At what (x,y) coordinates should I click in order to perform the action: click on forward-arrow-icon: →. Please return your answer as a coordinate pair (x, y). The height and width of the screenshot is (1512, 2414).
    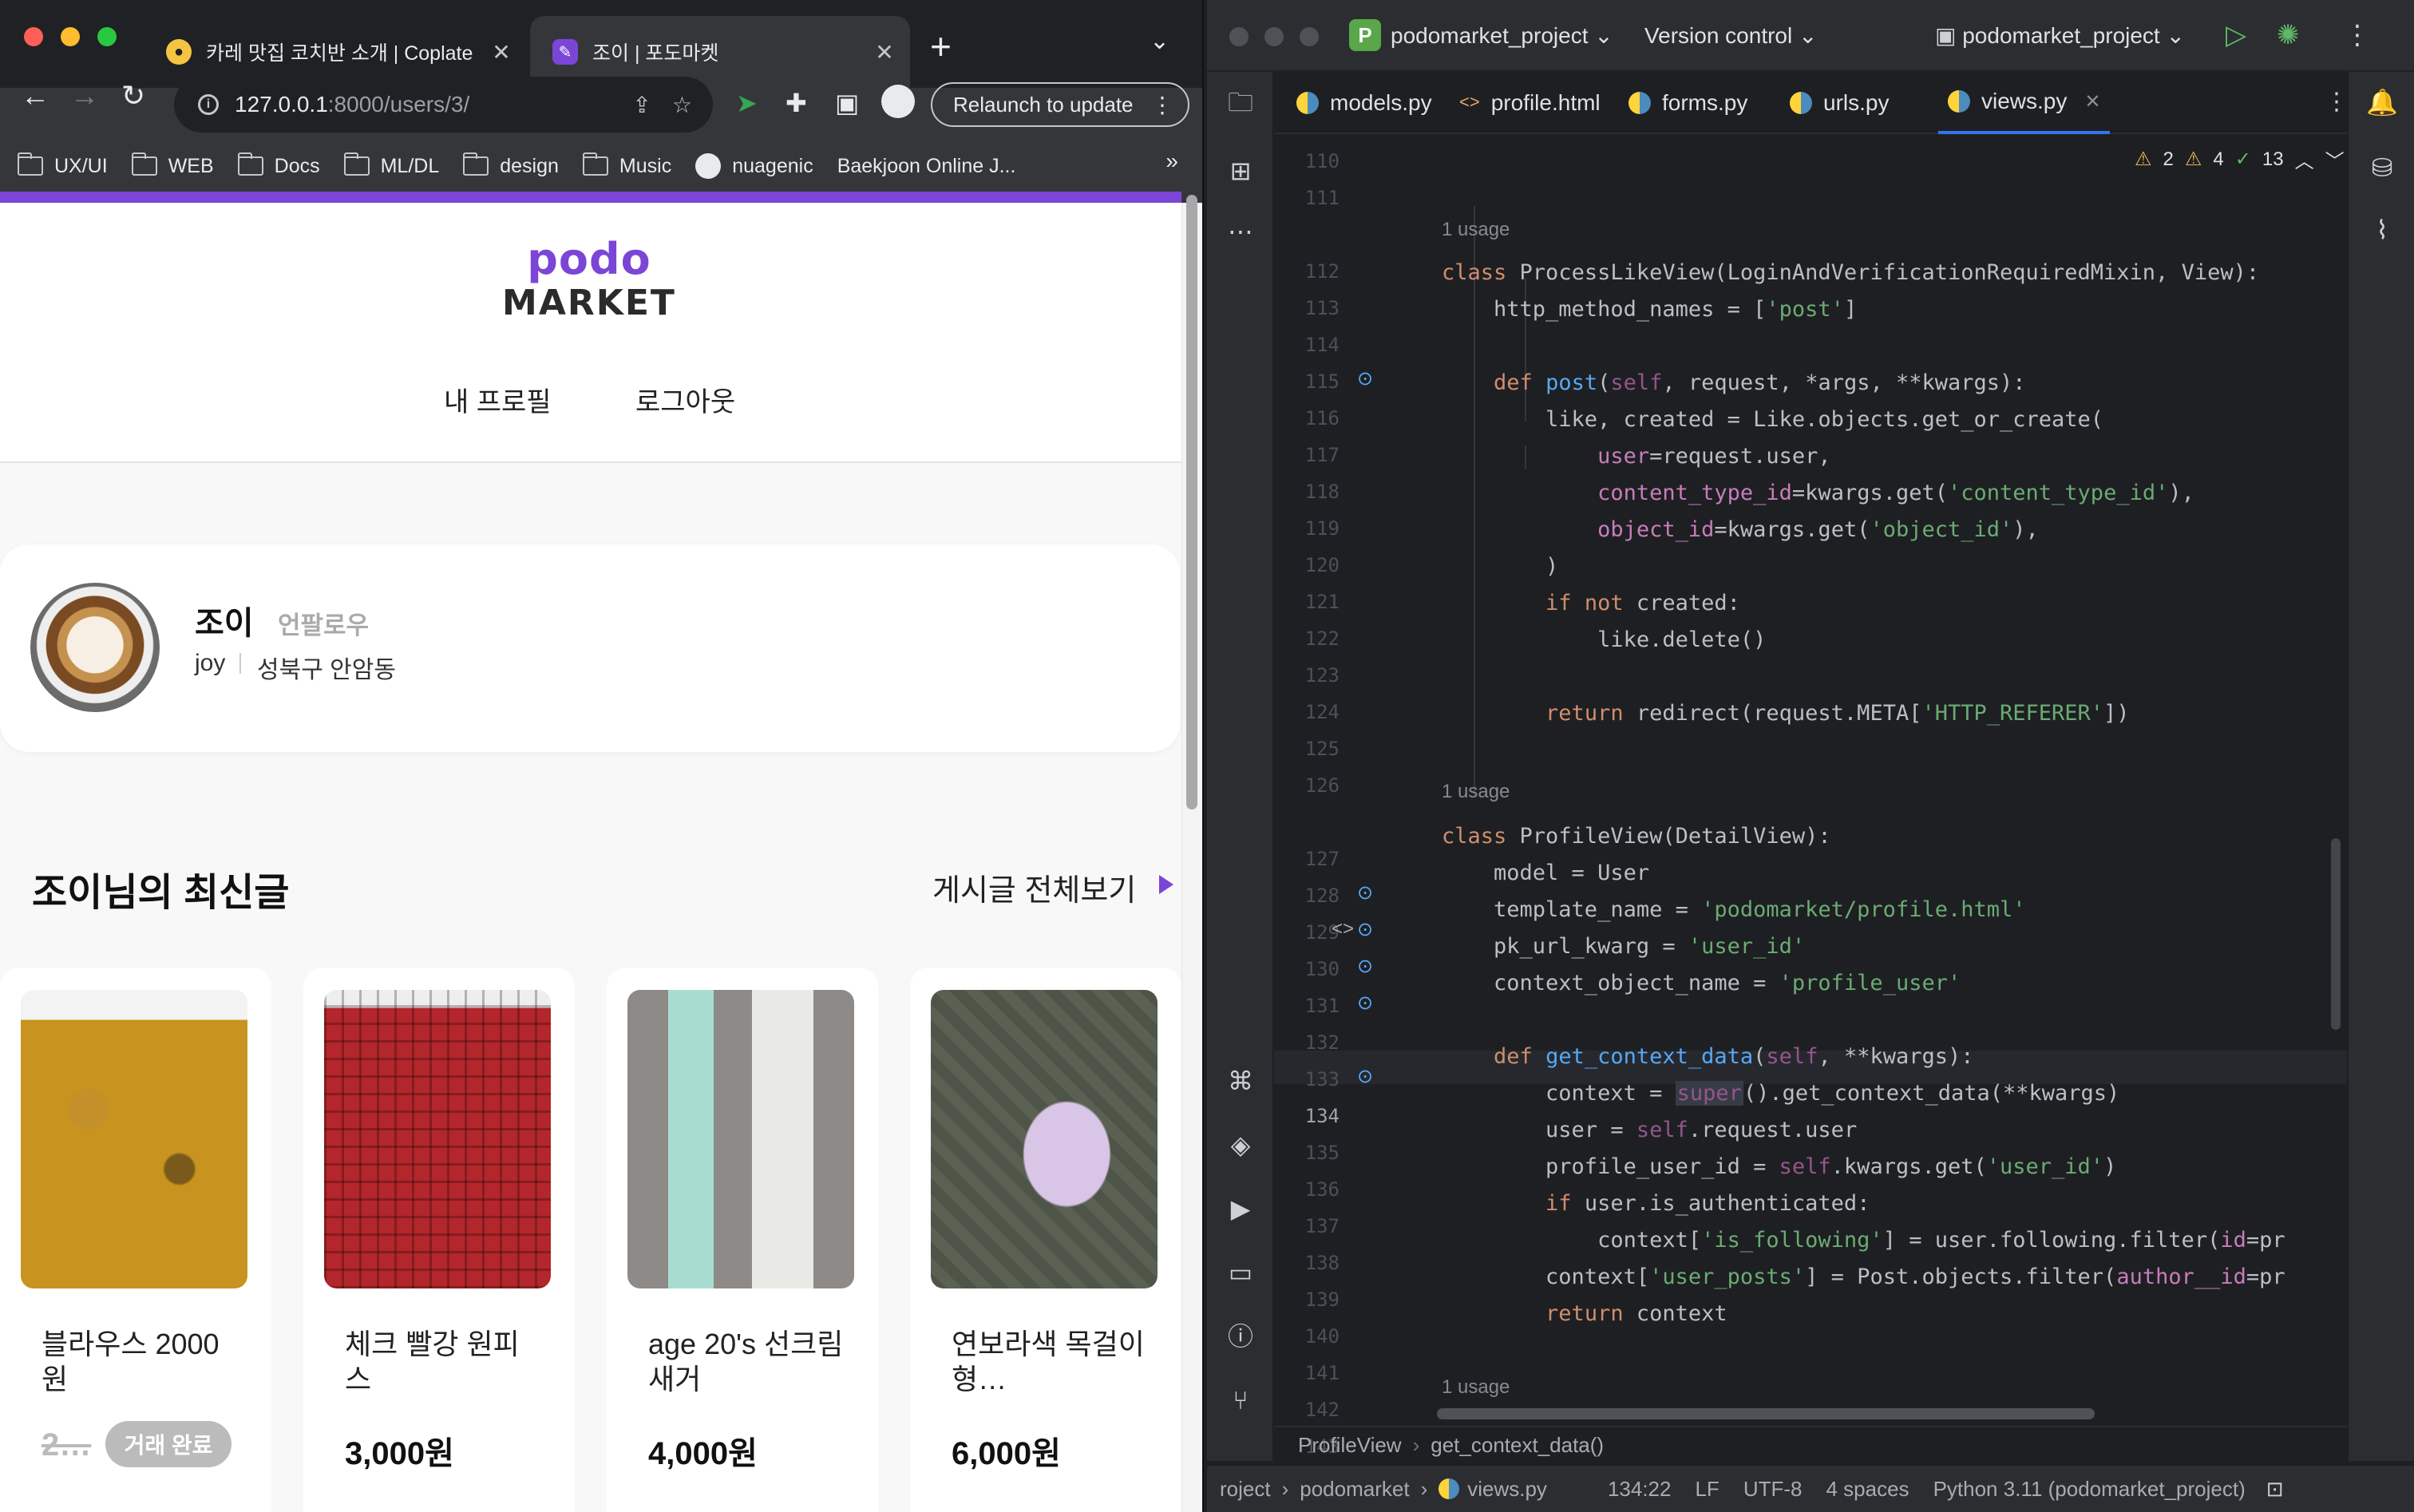
    Looking at the image, I should click on (84, 96).